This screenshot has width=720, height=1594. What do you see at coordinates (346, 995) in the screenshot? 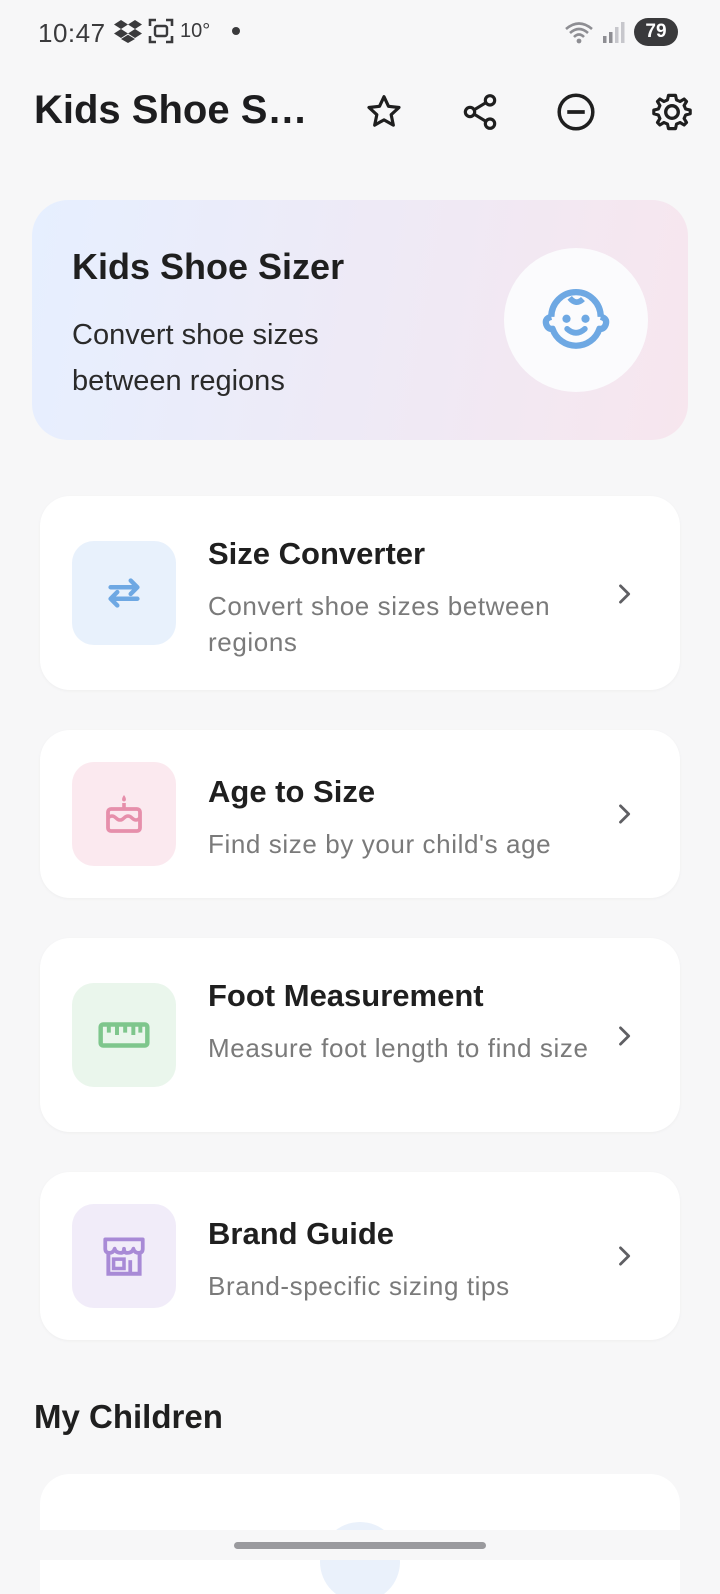
I see `foot-measurement-title: Foot Measurement` at bounding box center [346, 995].